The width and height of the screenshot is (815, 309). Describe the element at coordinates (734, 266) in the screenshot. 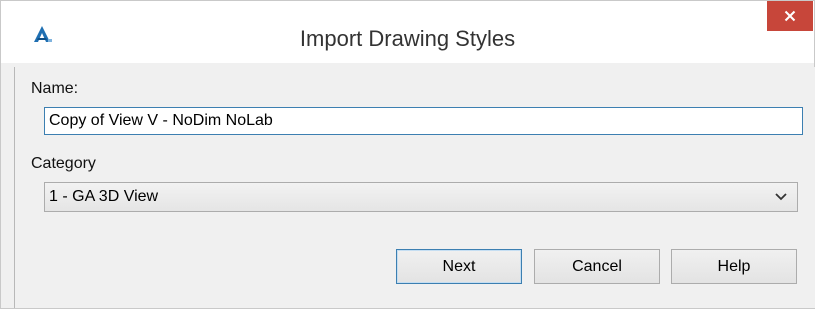

I see `help-button: Help` at that location.